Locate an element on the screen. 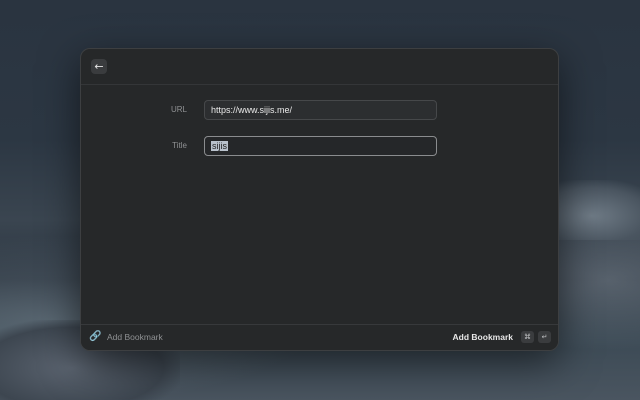 The height and width of the screenshot is (400, 640). dialog-header: ← is located at coordinates (319, 67).